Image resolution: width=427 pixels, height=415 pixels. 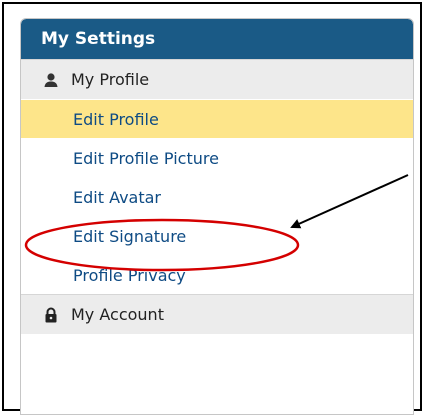 I want to click on menu-item-label: Profile Privacy, so click(x=129, y=275).